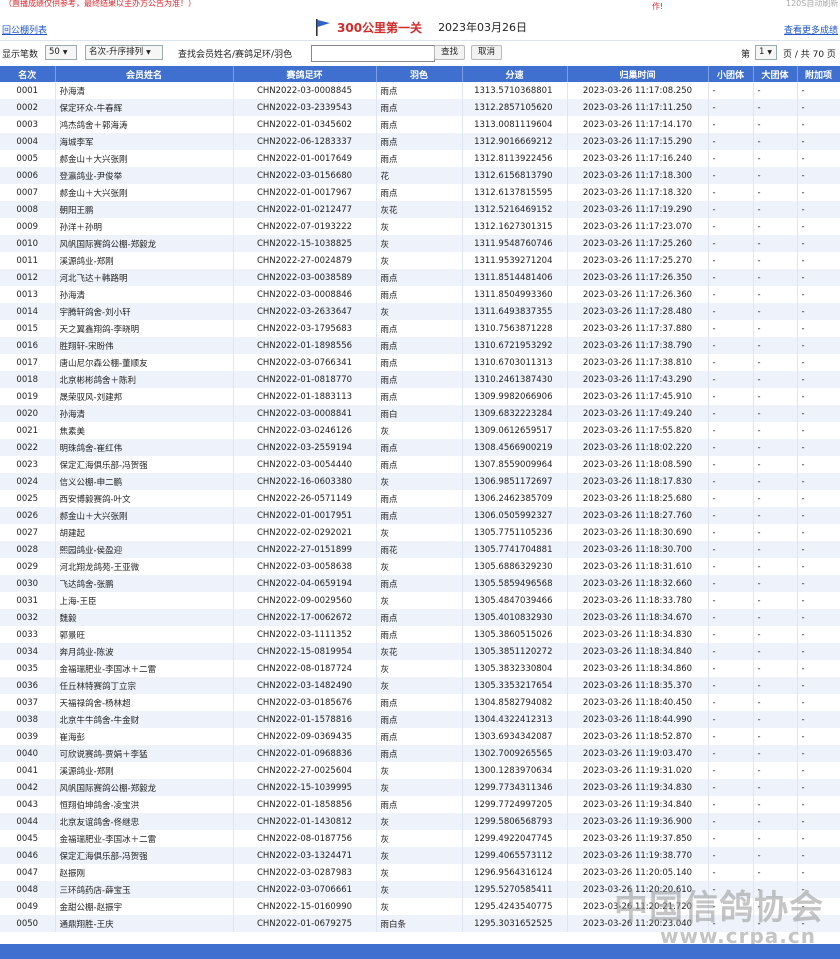 This screenshot has height=959, width=840. Describe the element at coordinates (28, 396) in the screenshot. I see `cell-rank: 0019` at that location.